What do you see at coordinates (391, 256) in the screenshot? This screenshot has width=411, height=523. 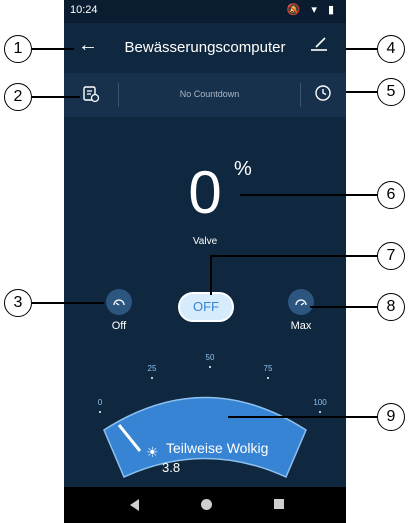 I see `callout-badge: 7` at bounding box center [391, 256].